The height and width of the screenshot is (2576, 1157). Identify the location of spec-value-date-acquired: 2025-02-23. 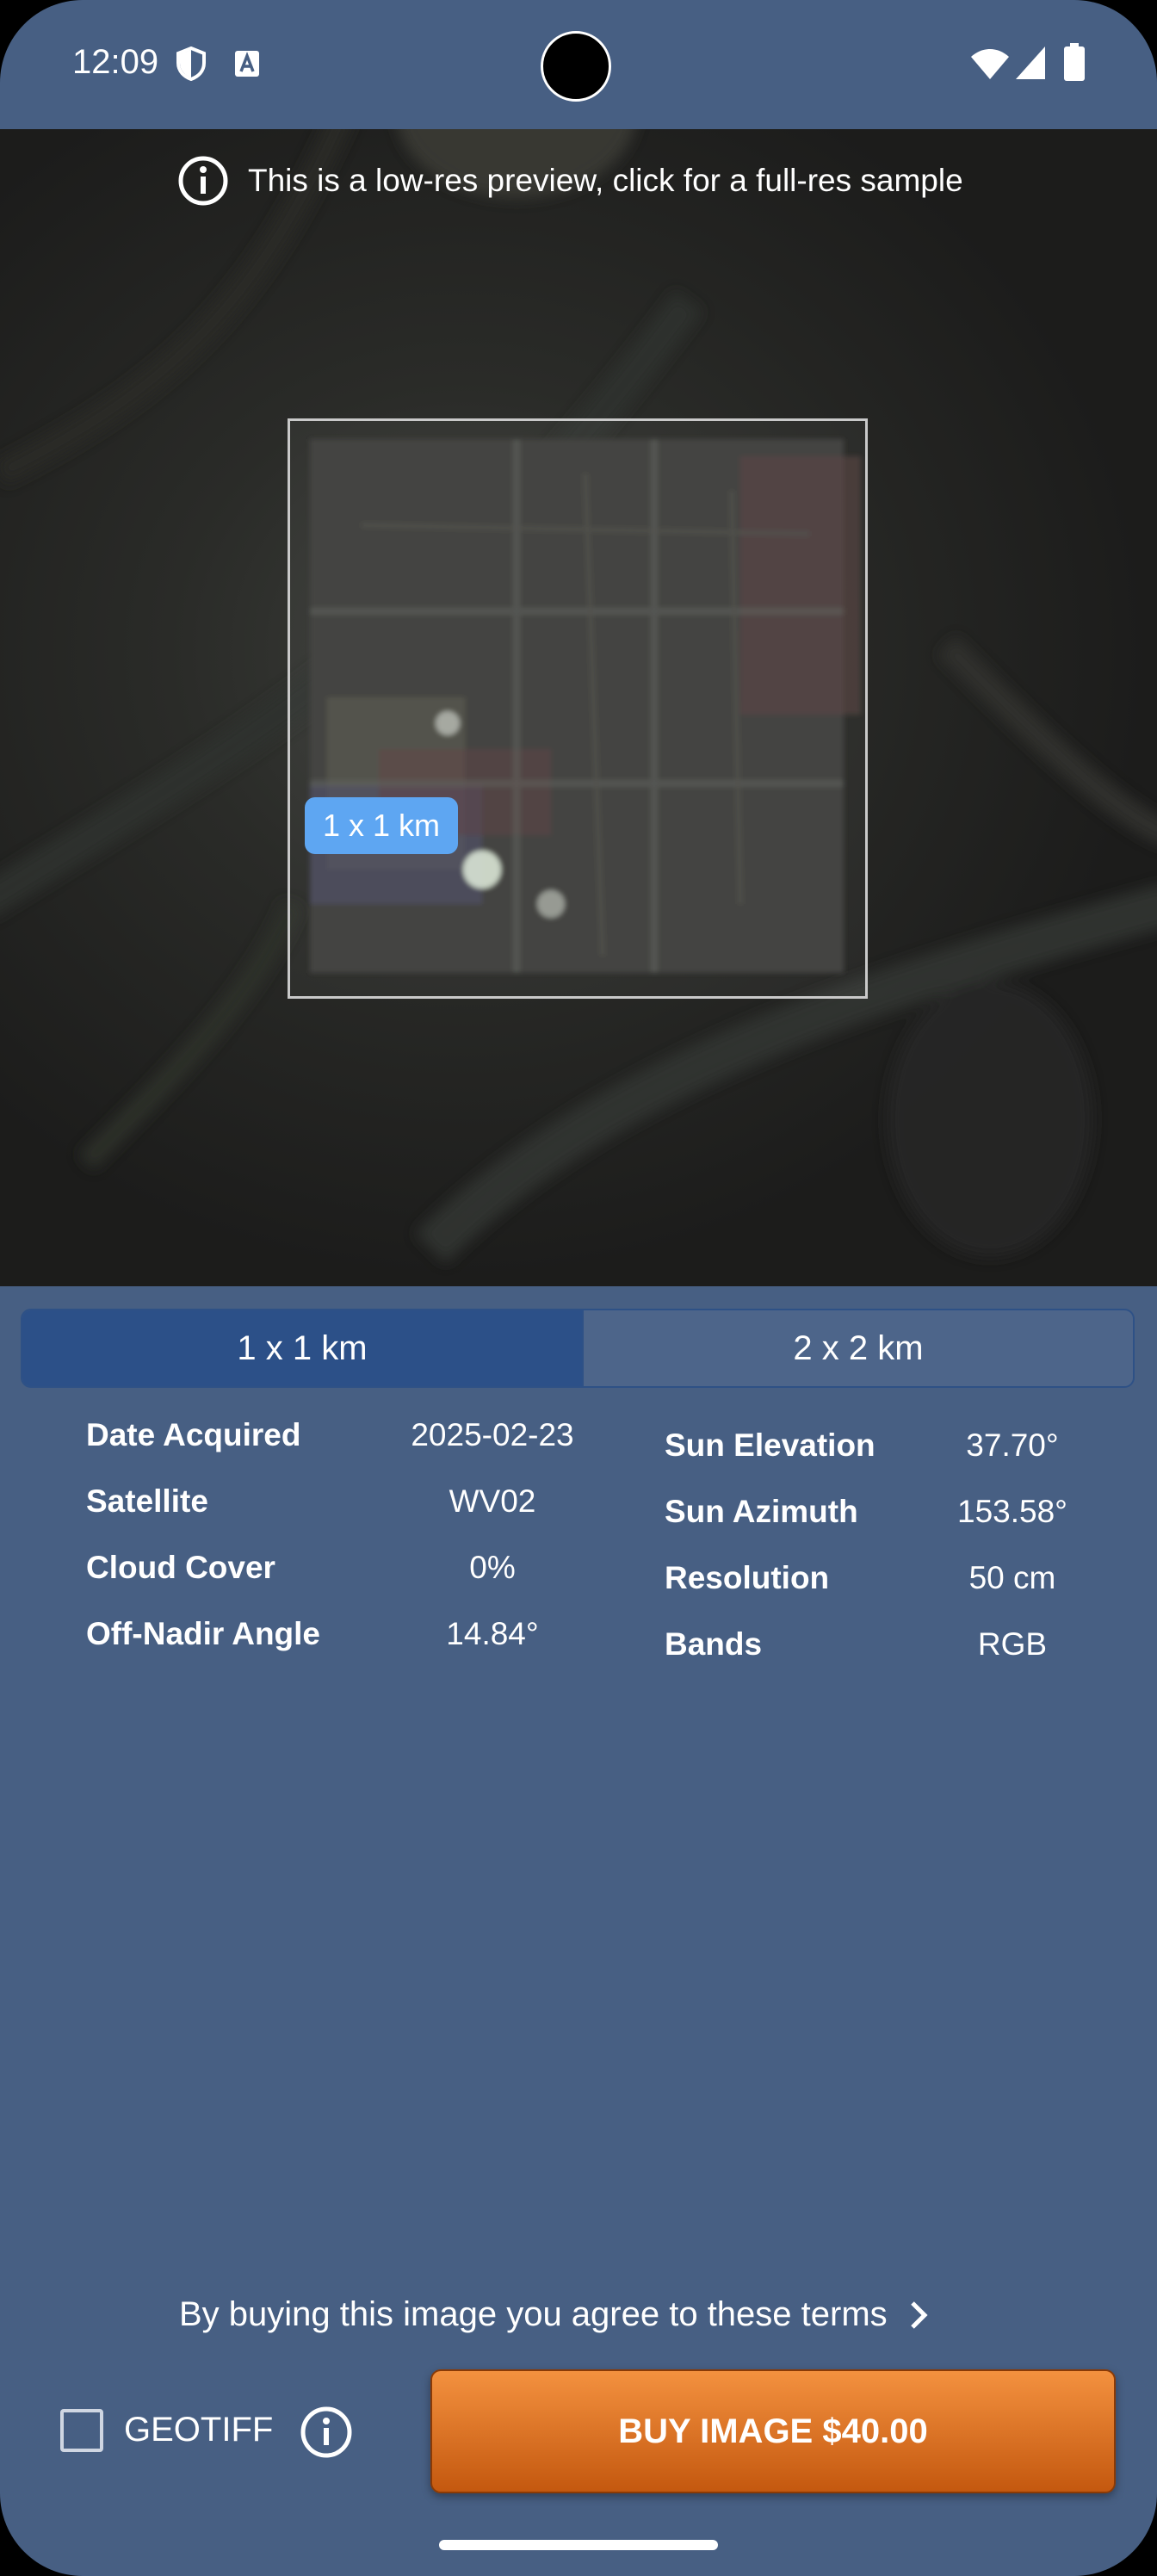
(493, 1435).